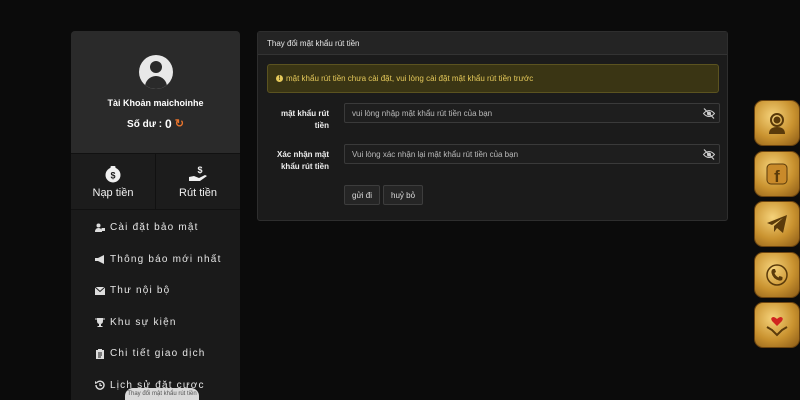 The height and width of the screenshot is (400, 800). What do you see at coordinates (168, 124) in the screenshot?
I see `balance-value: 0` at bounding box center [168, 124].